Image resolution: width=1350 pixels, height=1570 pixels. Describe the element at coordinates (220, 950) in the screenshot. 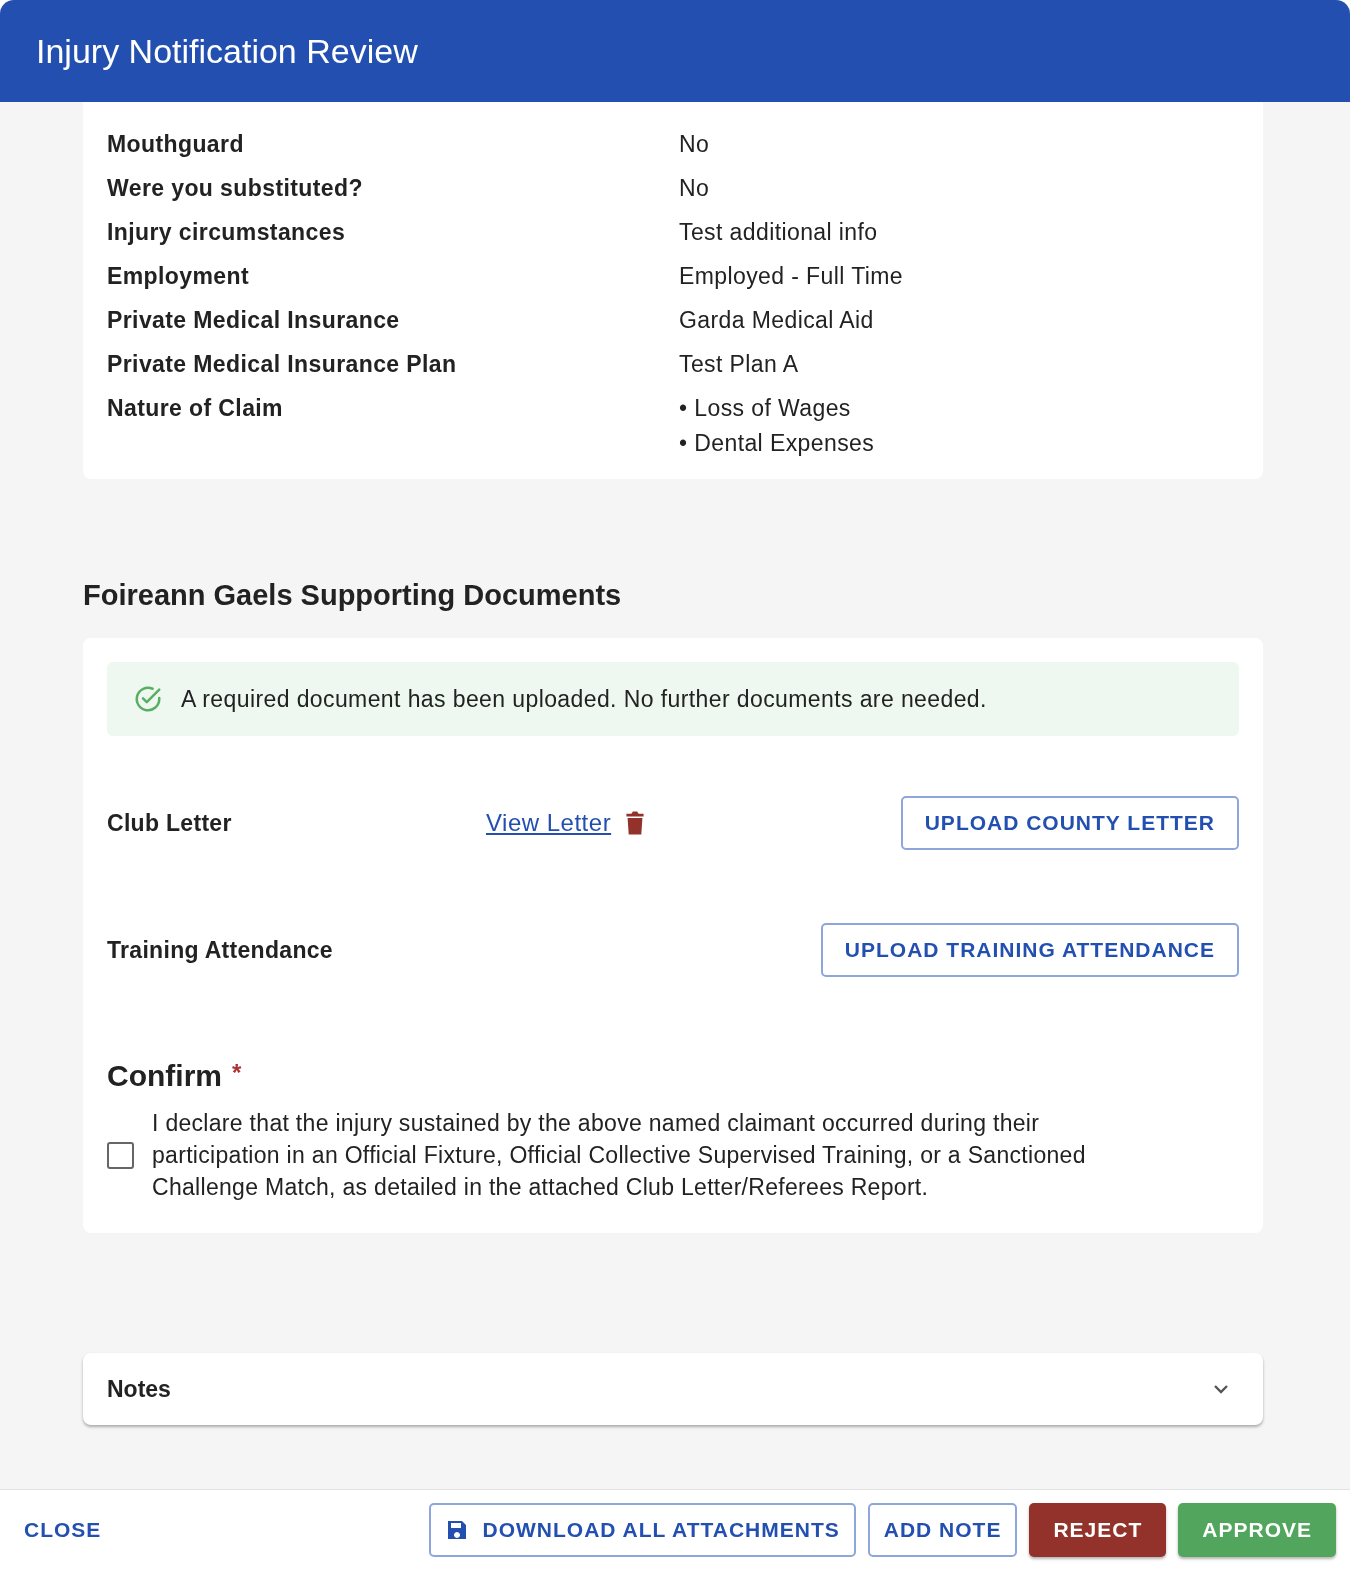

I see `document-label: Training Attendance` at that location.